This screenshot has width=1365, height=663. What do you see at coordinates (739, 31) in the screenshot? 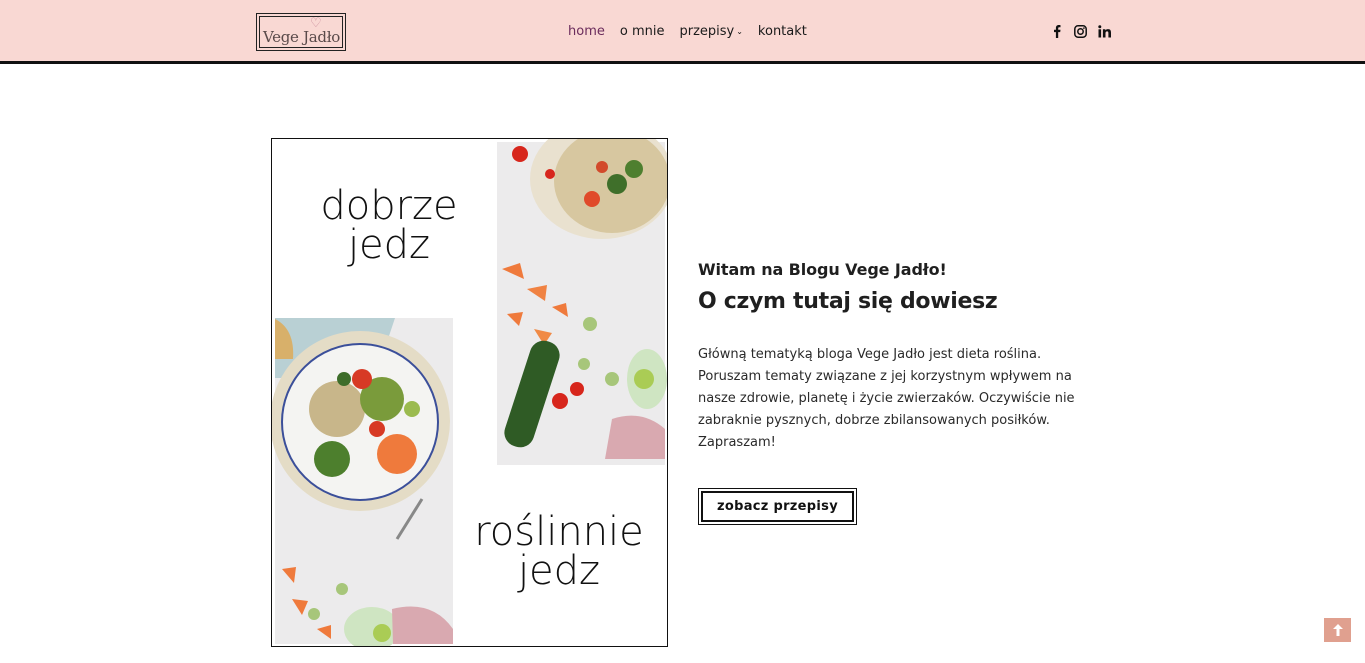
I see `chevron-down-icon: ⌄` at bounding box center [739, 31].